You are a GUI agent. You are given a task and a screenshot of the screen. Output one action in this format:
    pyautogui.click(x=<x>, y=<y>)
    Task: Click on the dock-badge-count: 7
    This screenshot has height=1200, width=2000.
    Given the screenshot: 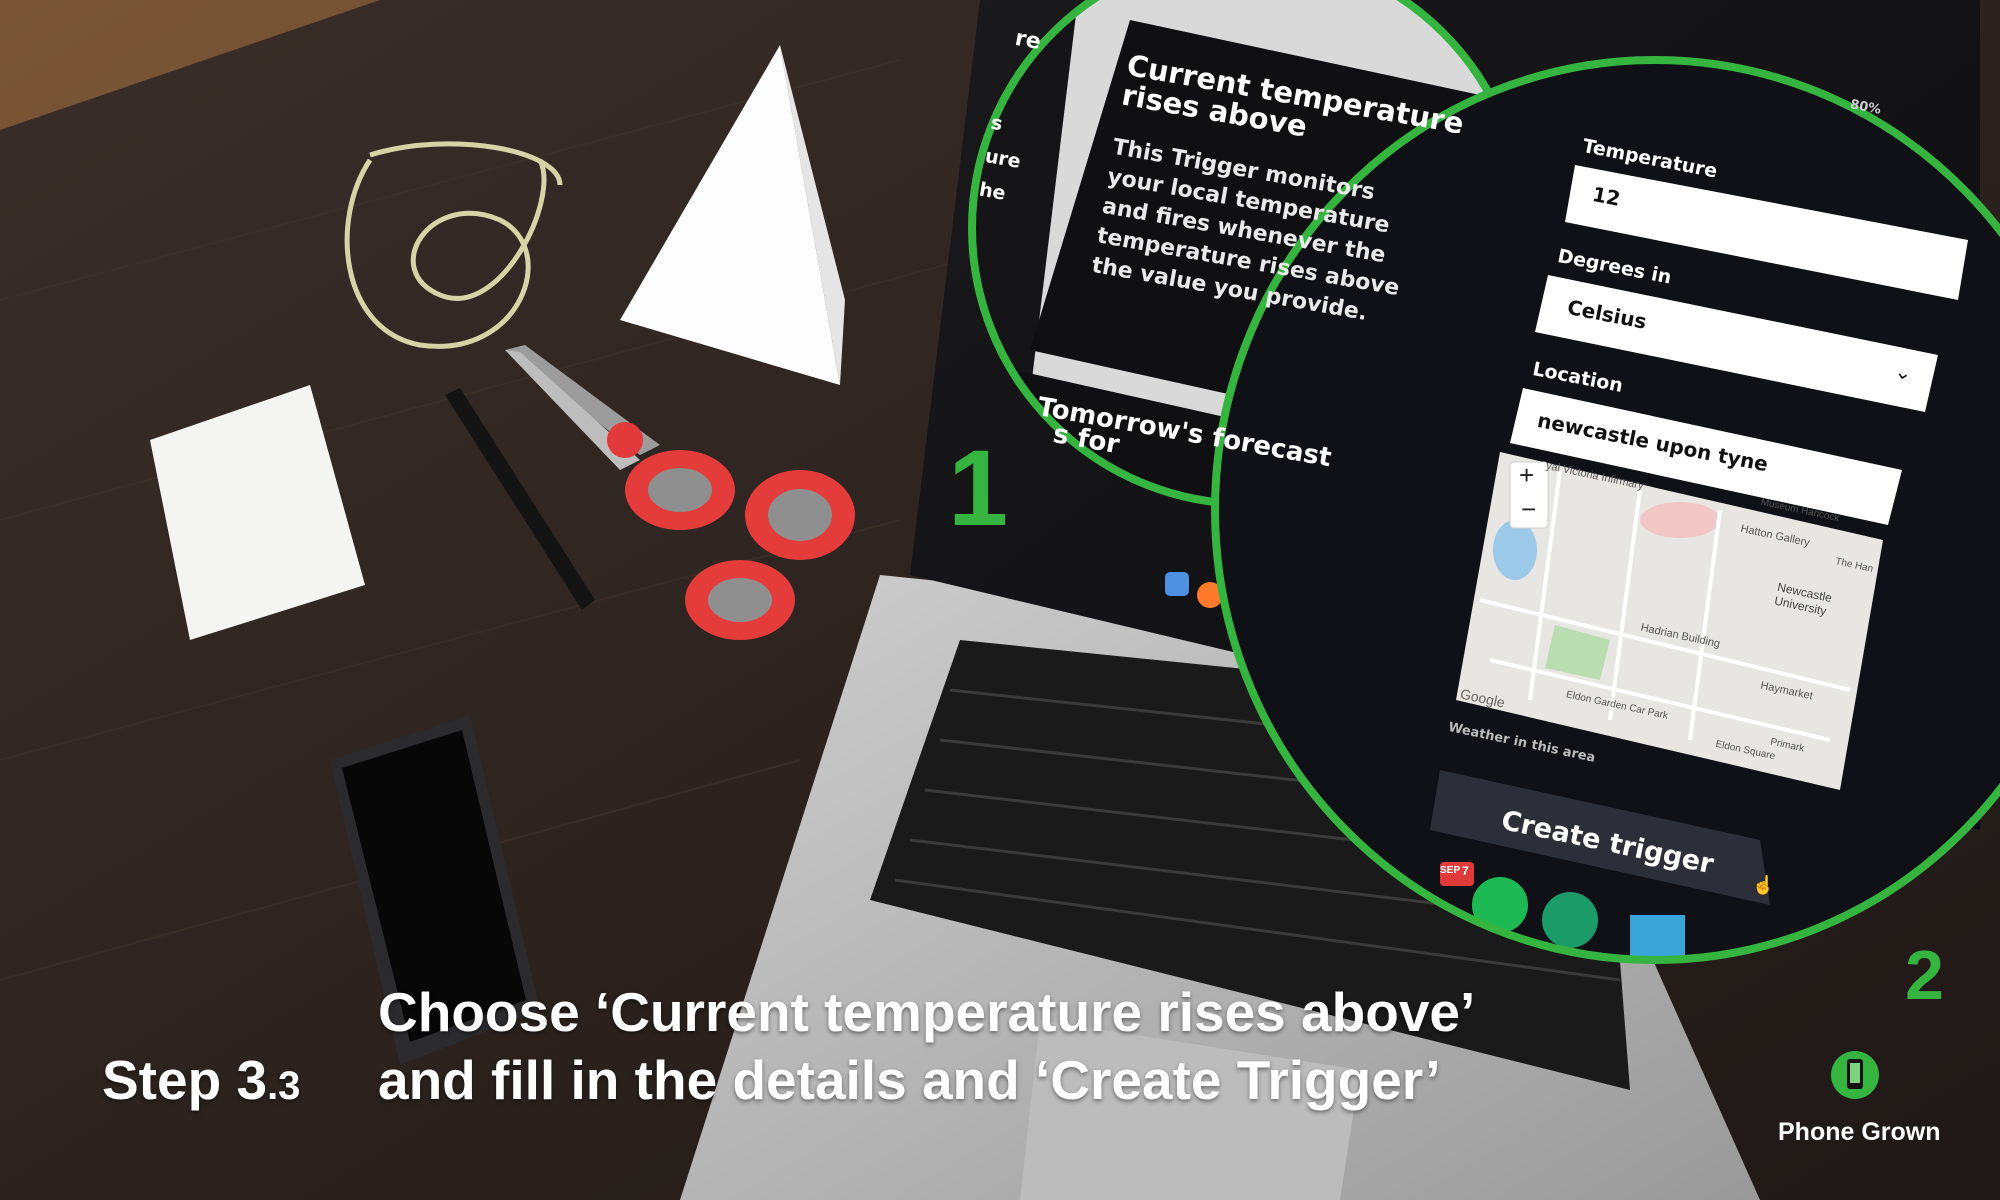 What is the action you would take?
    pyautogui.click(x=1465, y=871)
    